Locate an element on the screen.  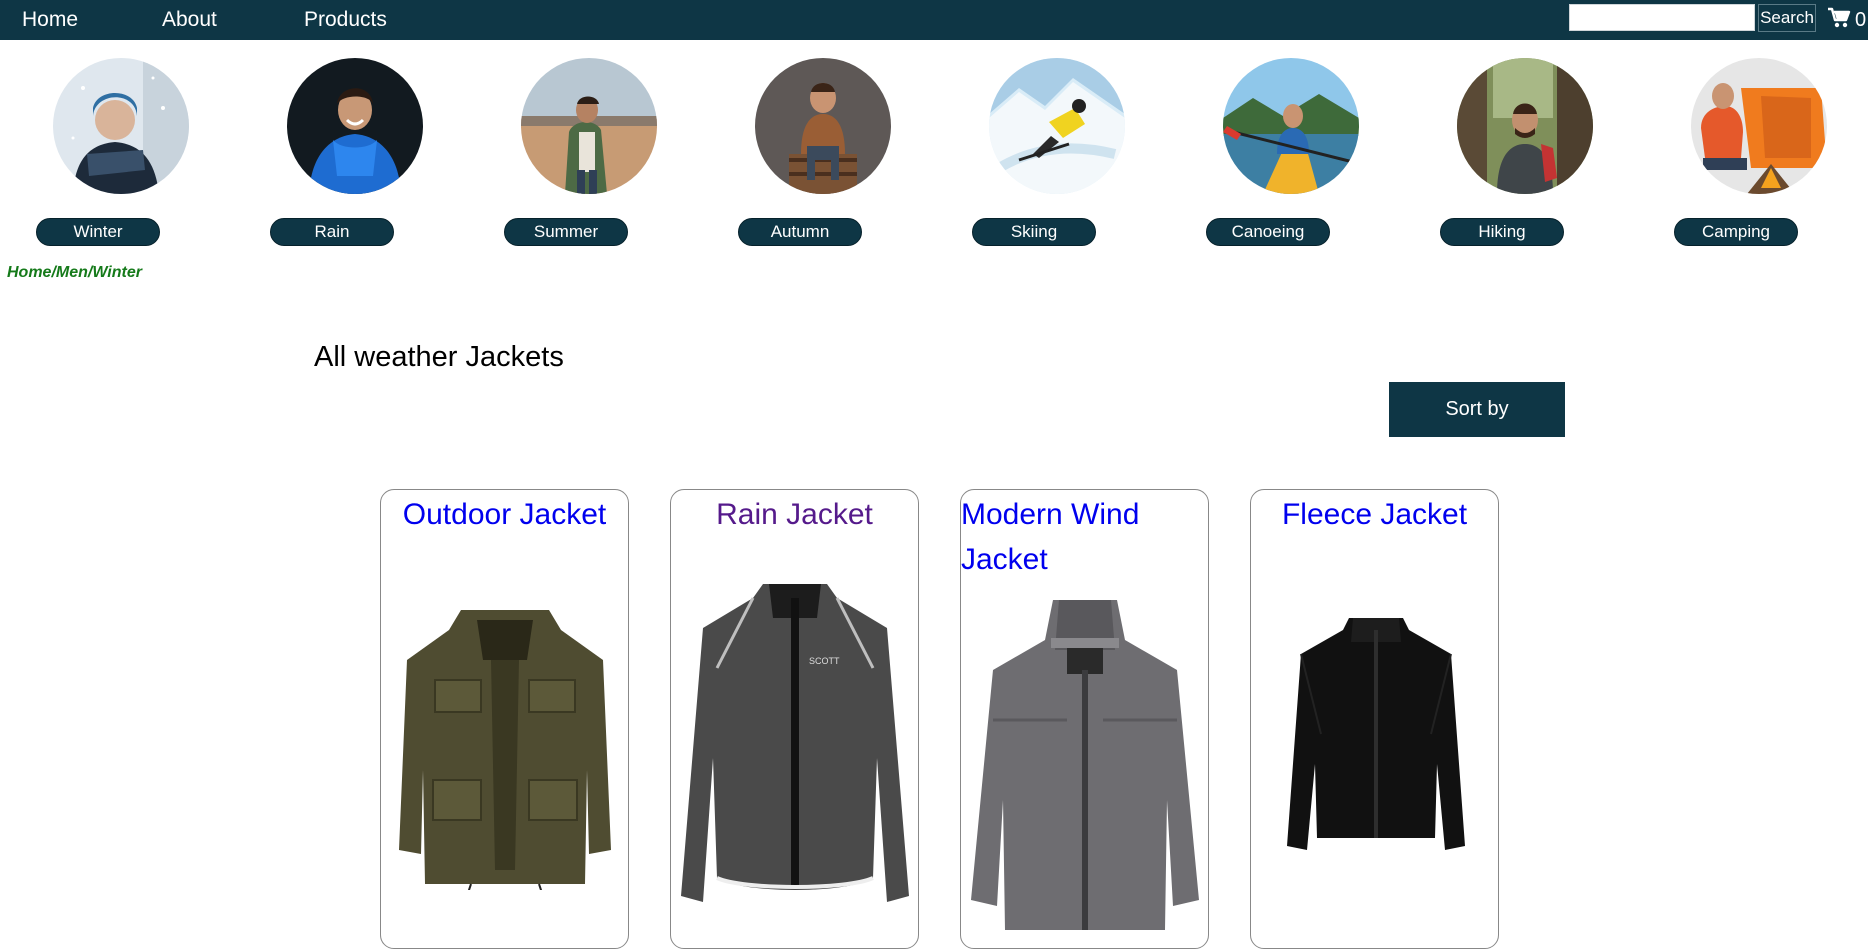
category-winter: Winter is located at coordinates (113, 158).